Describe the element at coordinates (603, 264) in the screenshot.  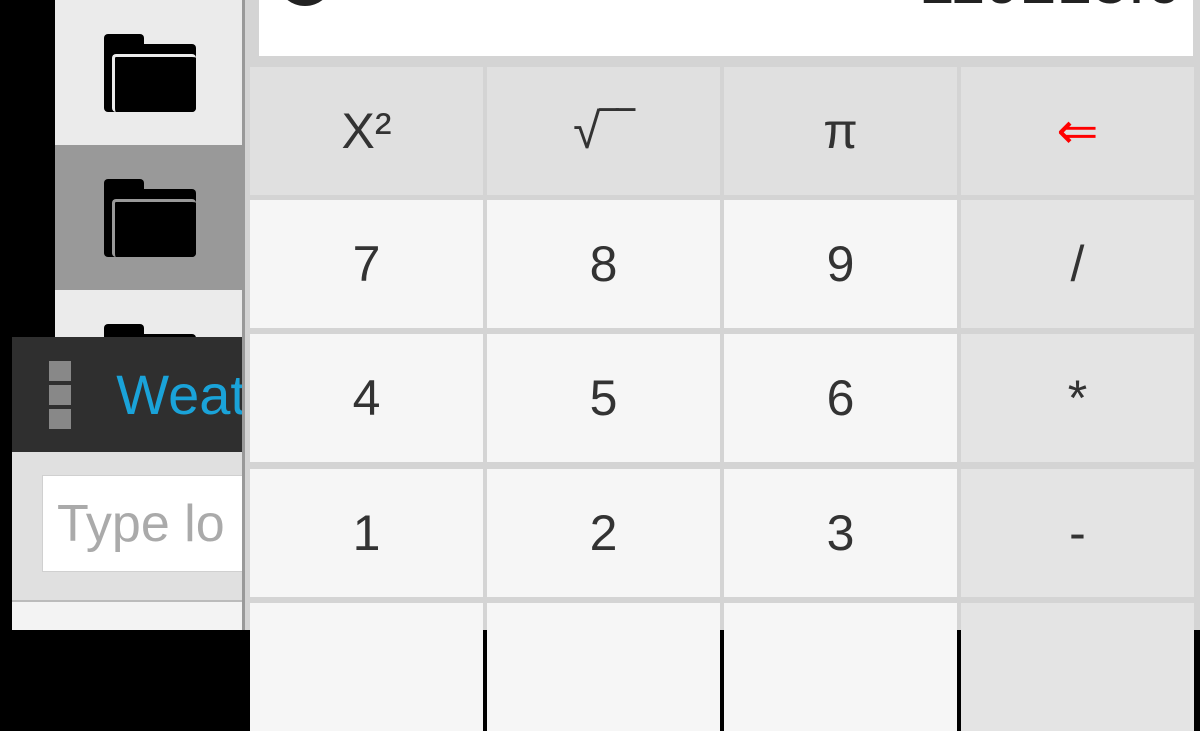
I see `button-8: 8` at that location.